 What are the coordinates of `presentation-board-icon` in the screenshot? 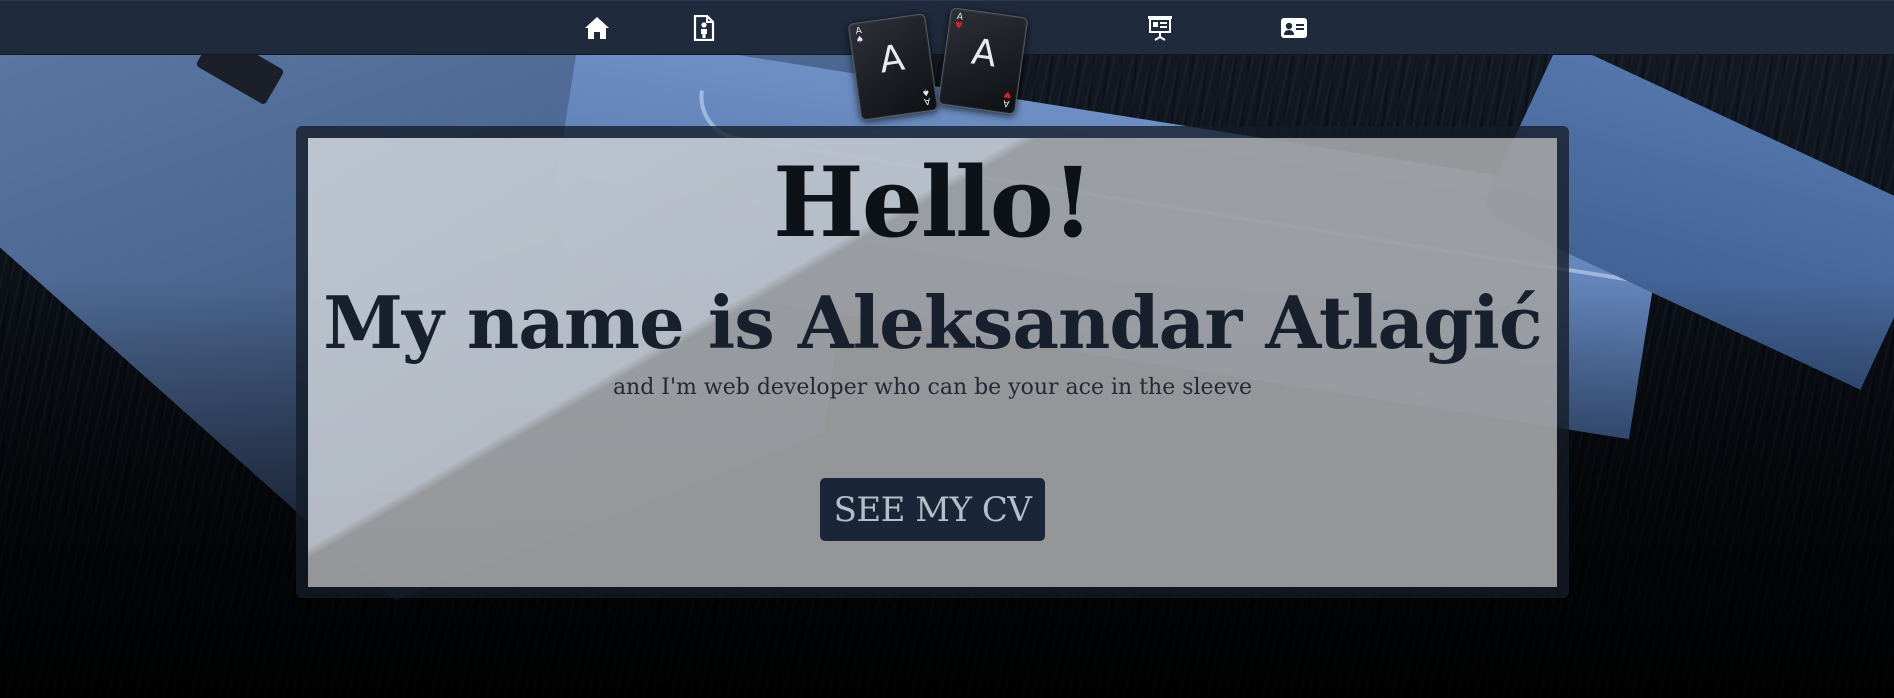 It's located at (1160, 28).